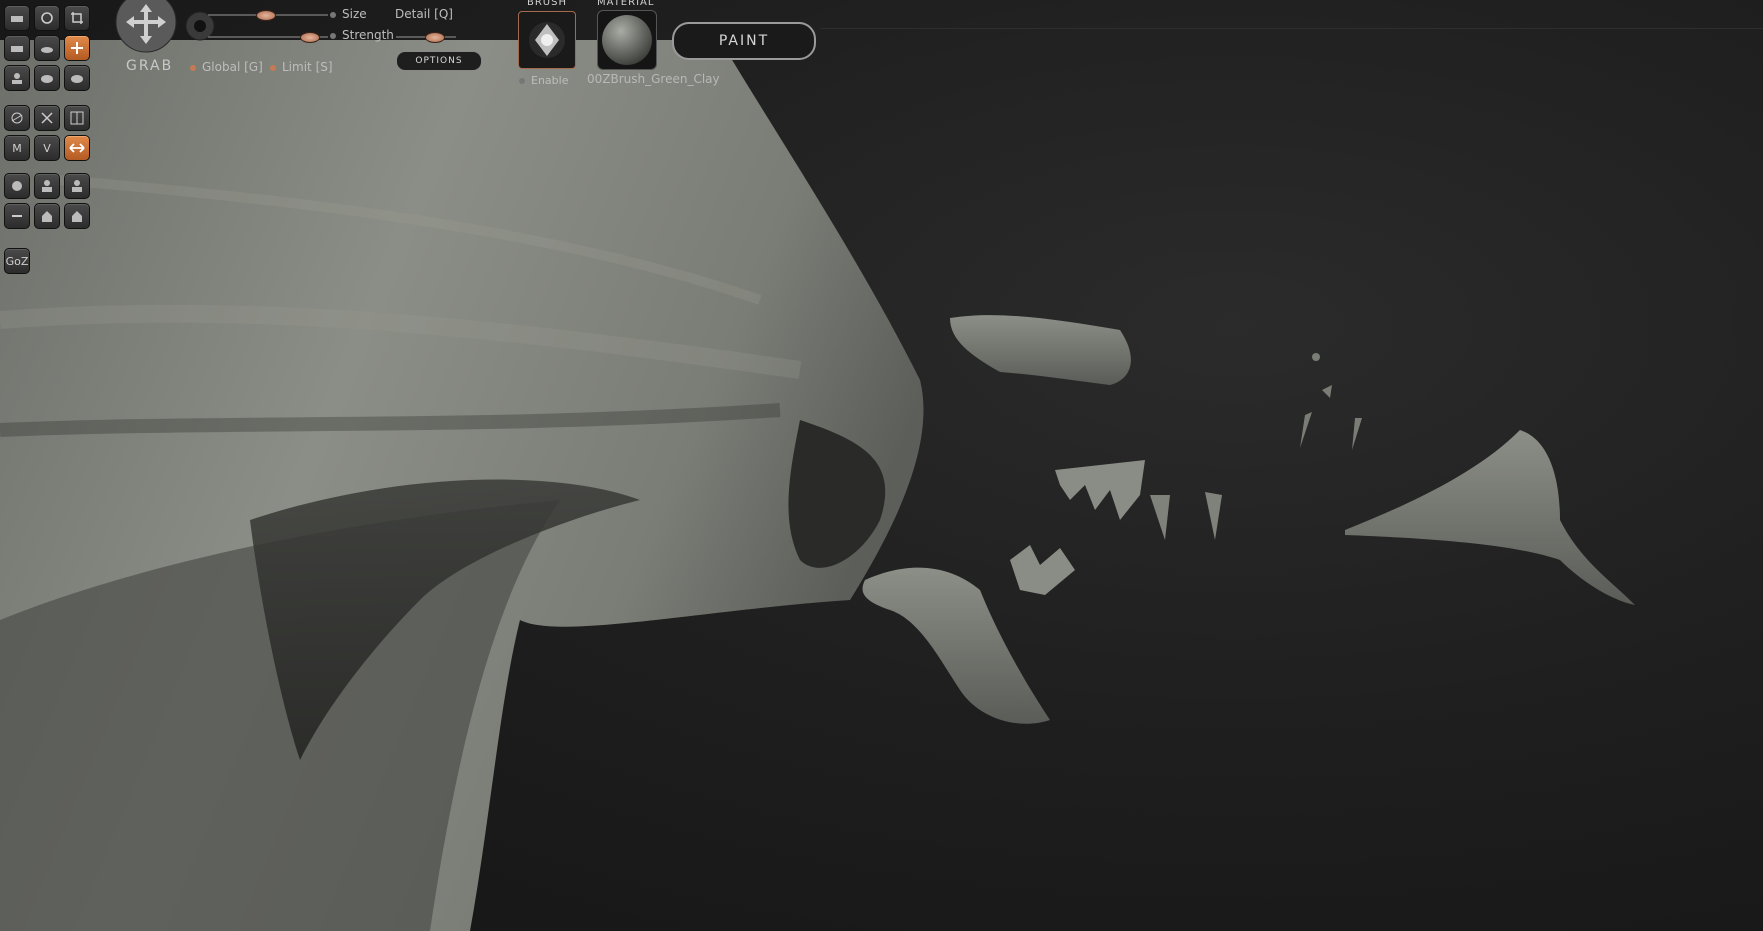 The height and width of the screenshot is (931, 1763). I want to click on v-button: V, so click(47, 148).